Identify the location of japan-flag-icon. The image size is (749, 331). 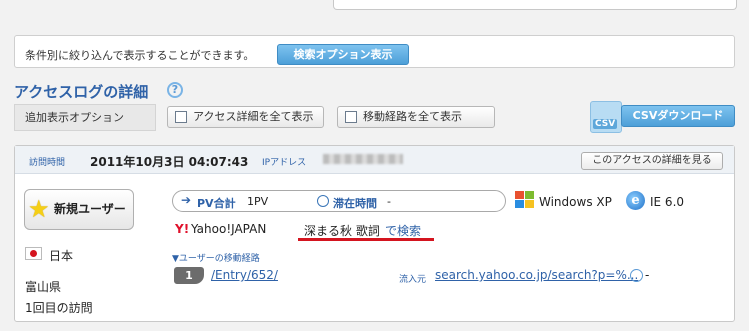
(33, 253).